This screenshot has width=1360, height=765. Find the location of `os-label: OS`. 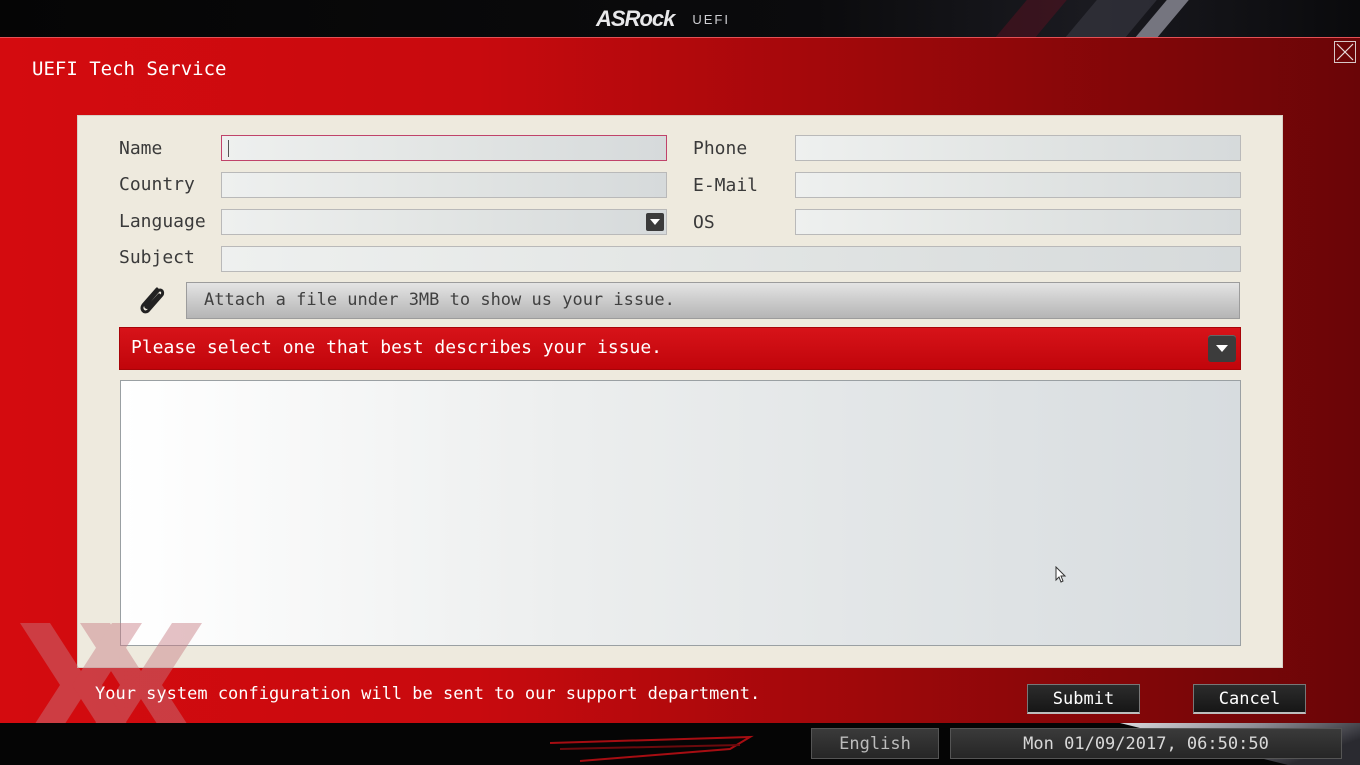

os-label: OS is located at coordinates (704, 222).